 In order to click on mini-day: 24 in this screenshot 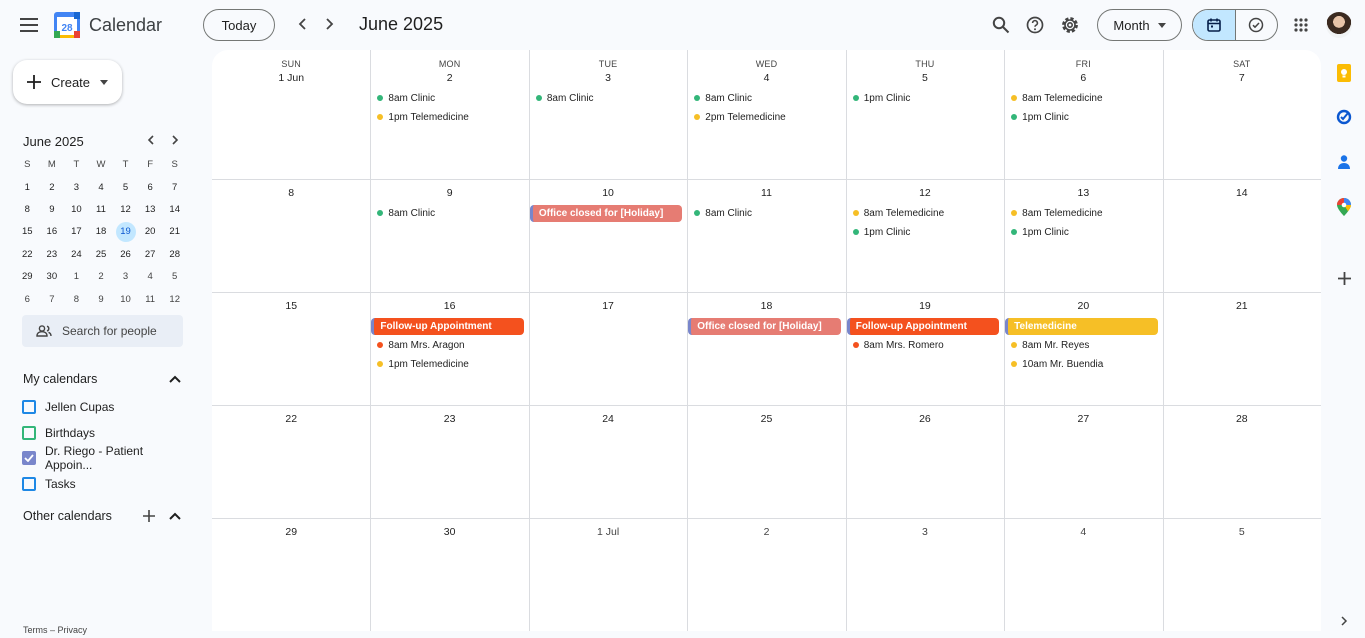, I will do `click(76, 254)`.